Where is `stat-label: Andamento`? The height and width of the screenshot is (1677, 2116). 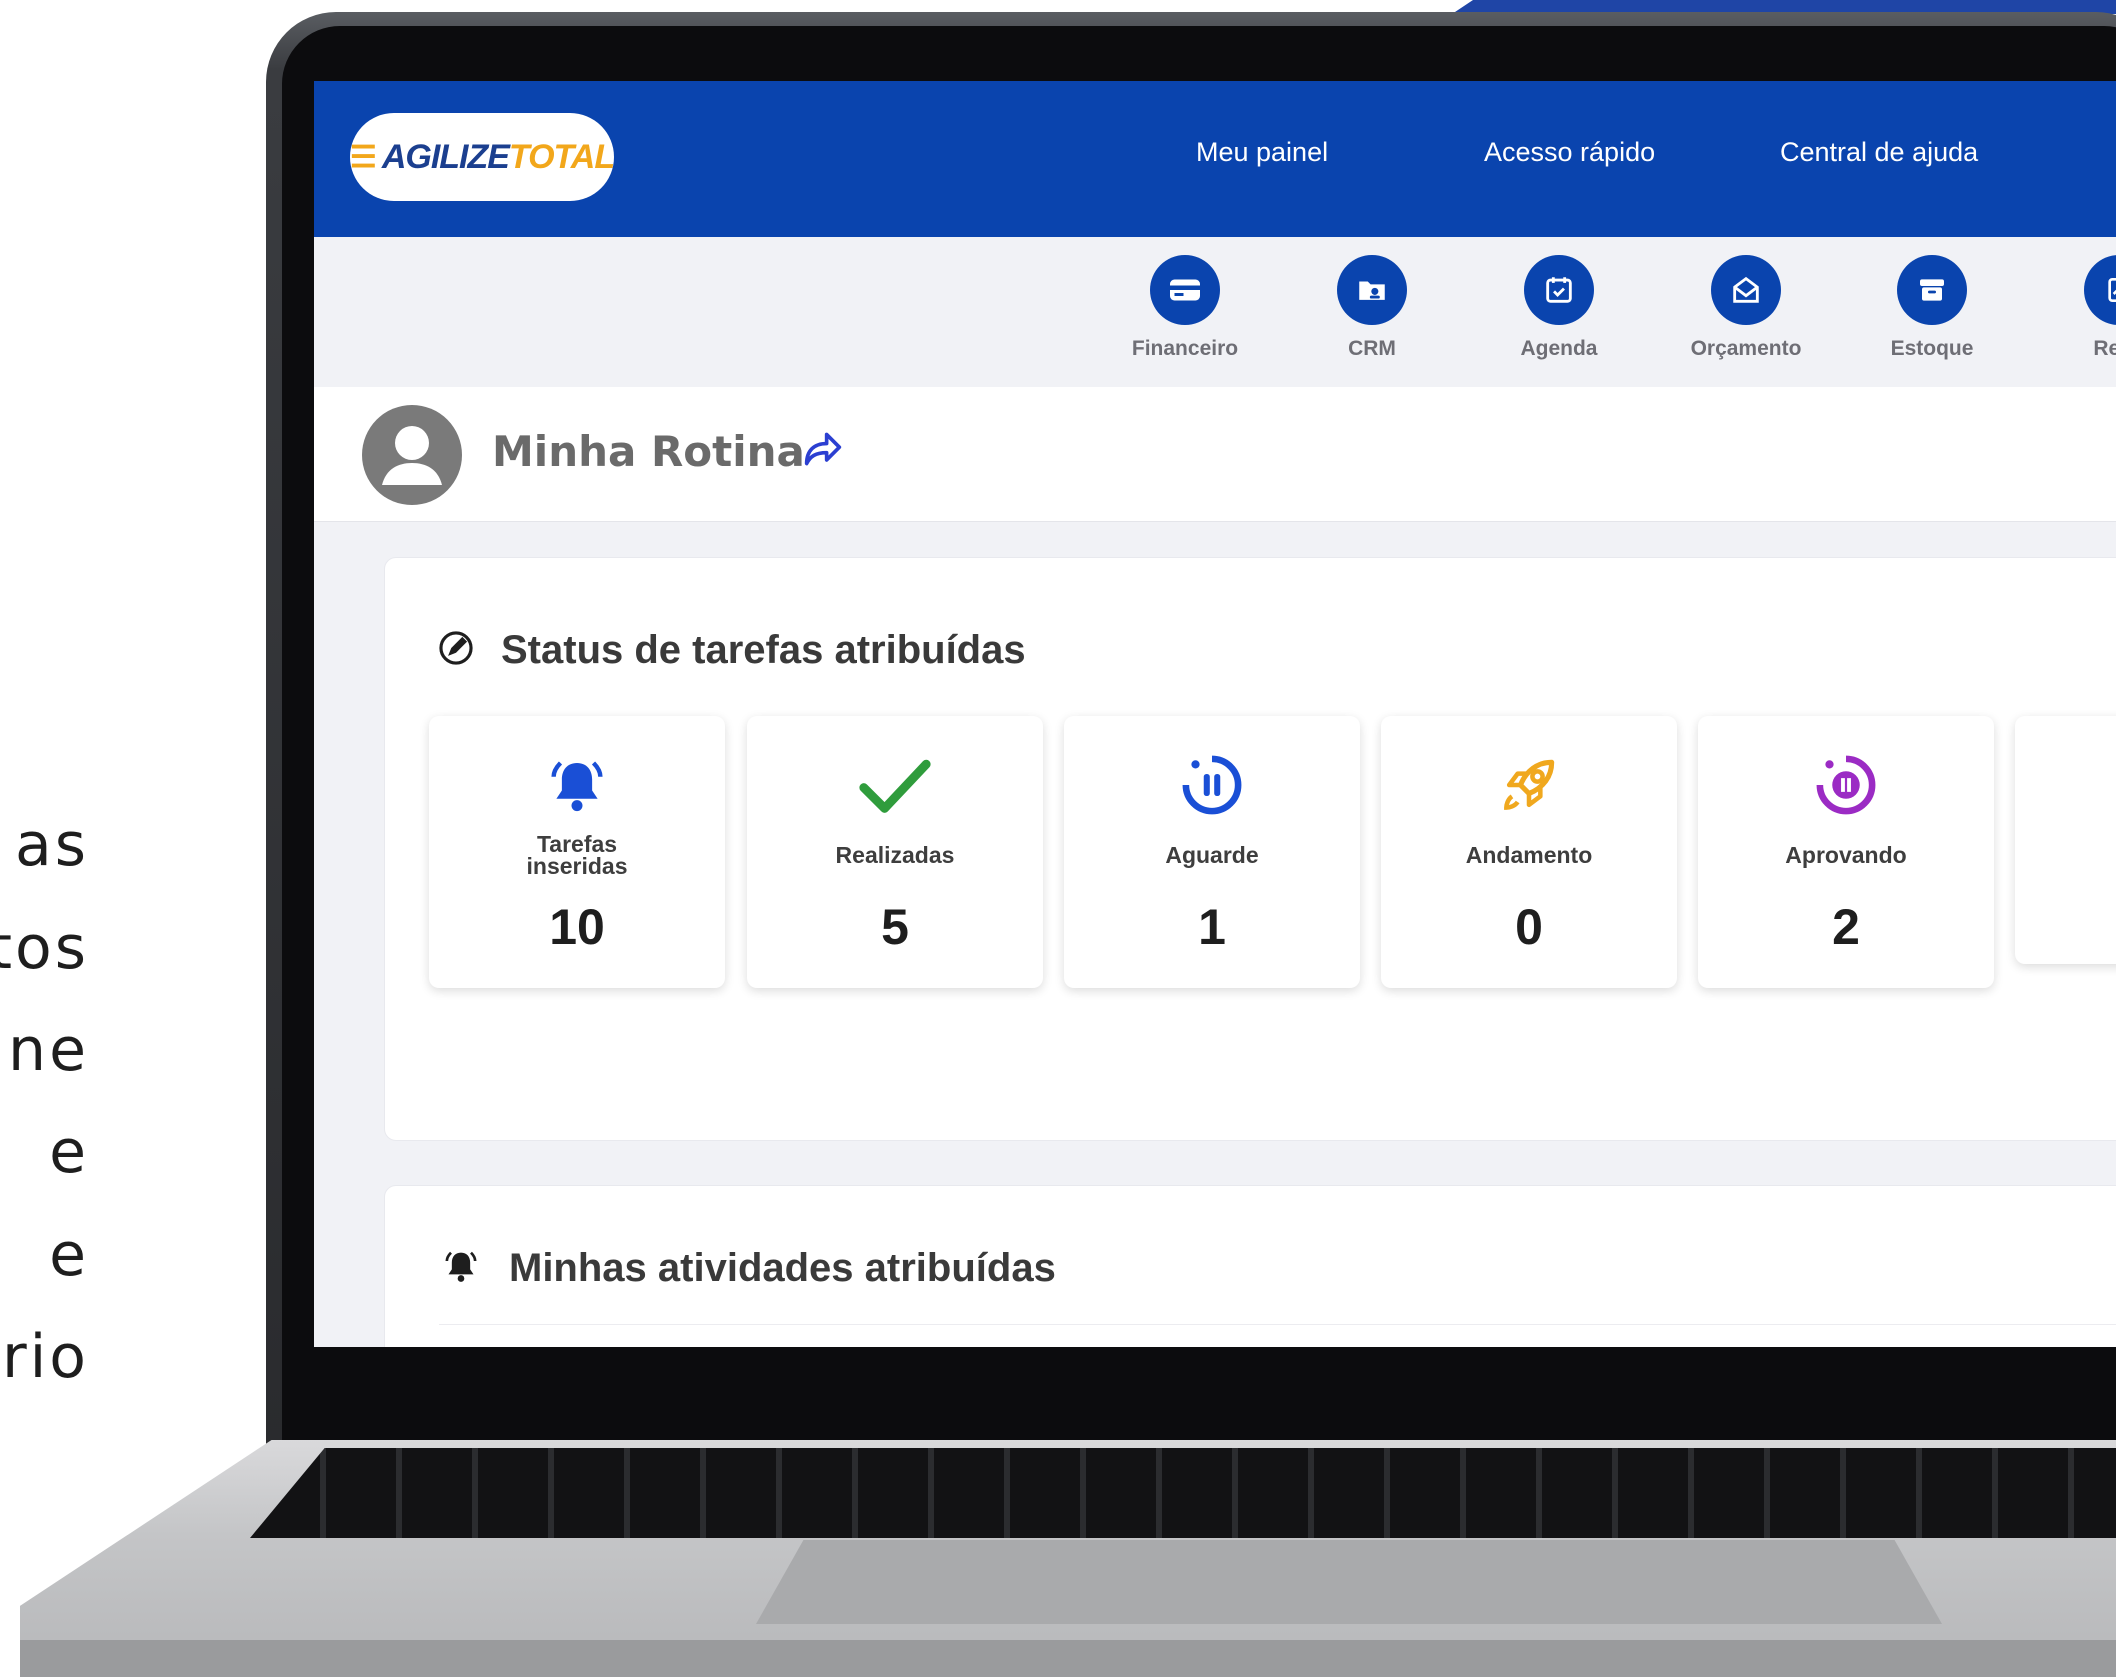
stat-label: Andamento is located at coordinates (1529, 855).